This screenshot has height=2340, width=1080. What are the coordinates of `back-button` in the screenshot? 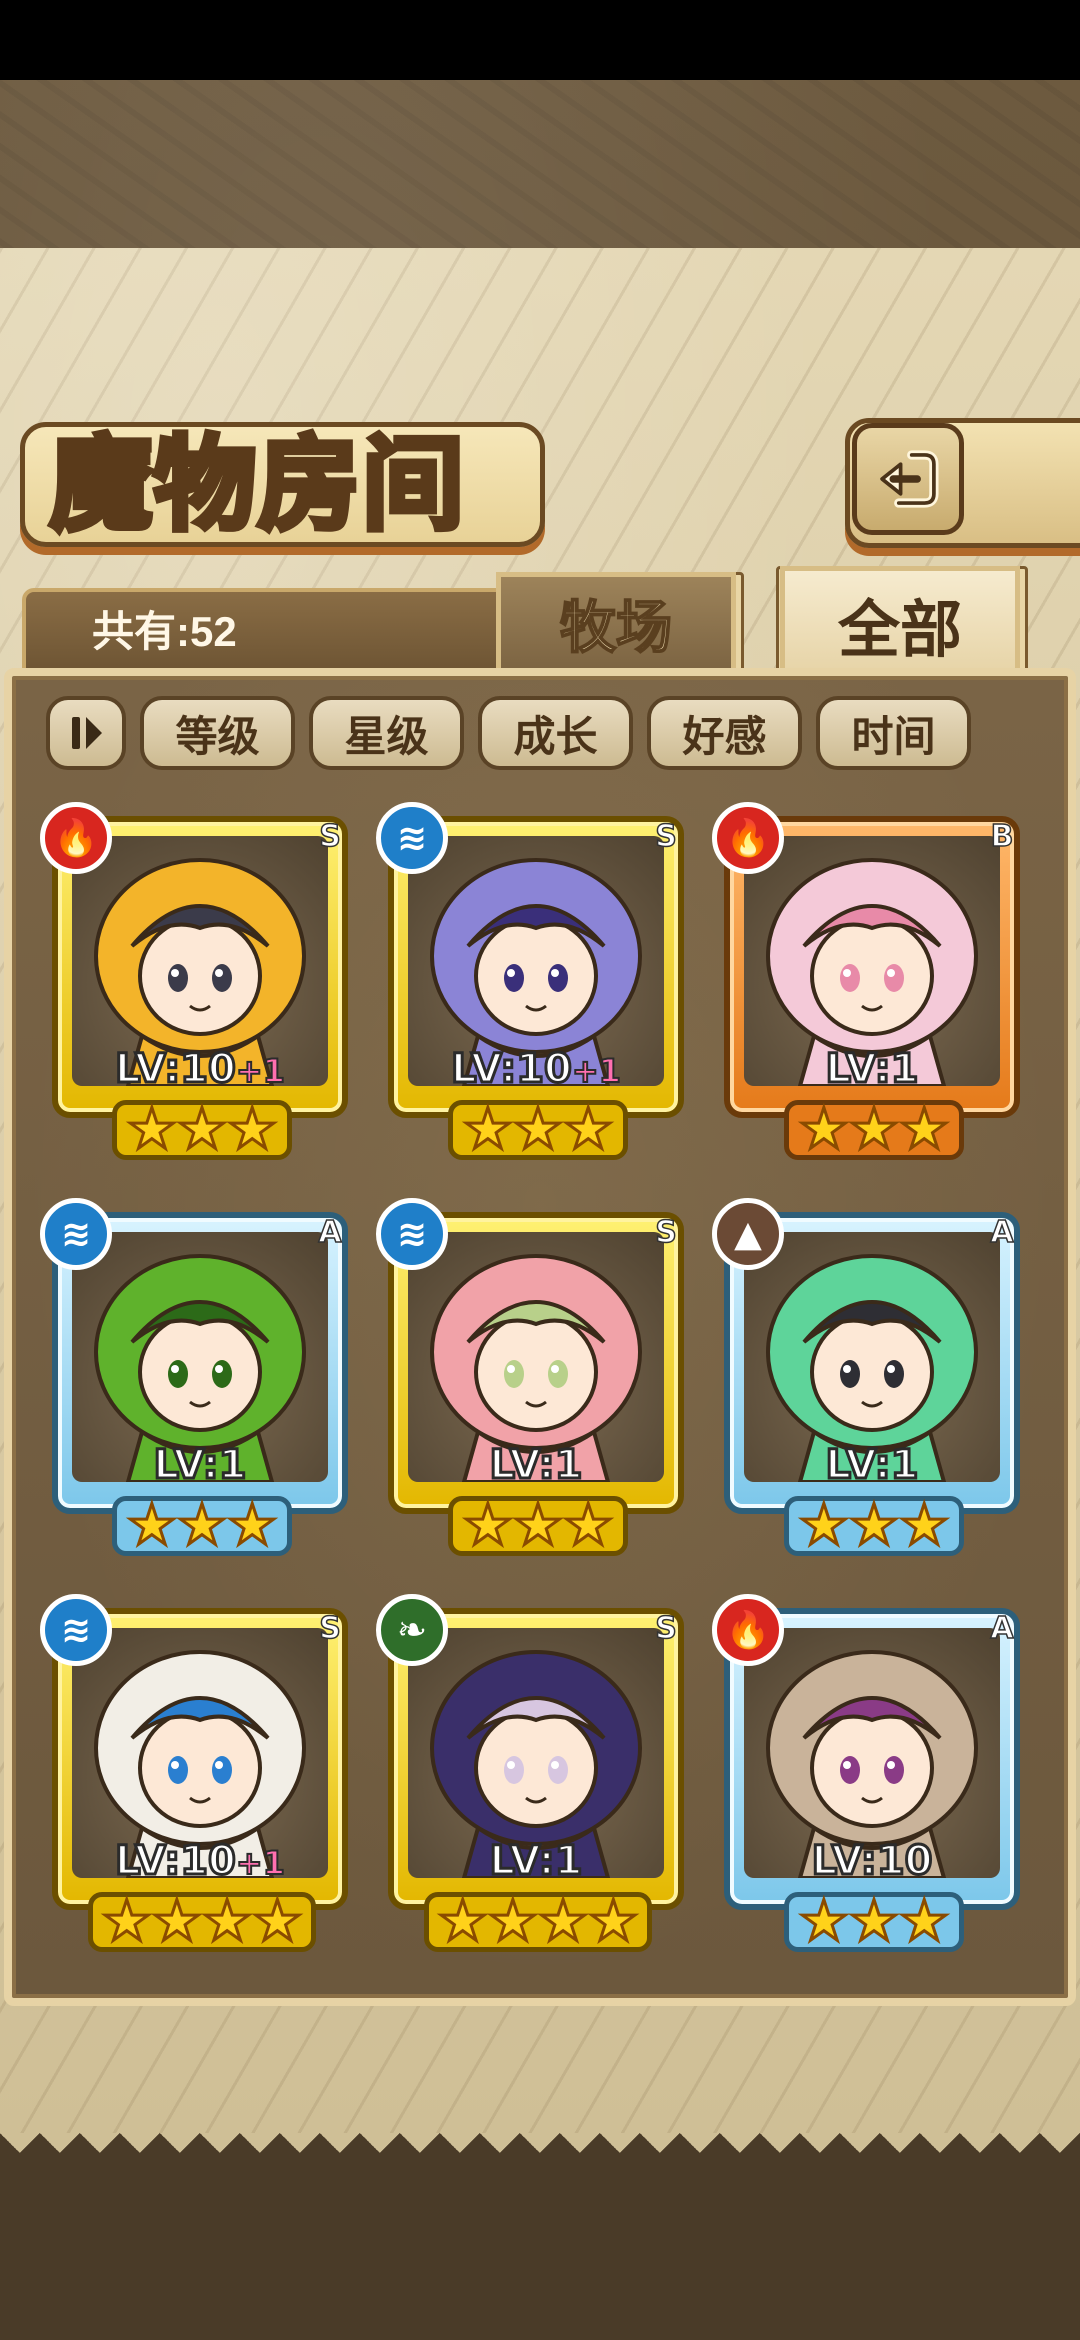 It's located at (908, 479).